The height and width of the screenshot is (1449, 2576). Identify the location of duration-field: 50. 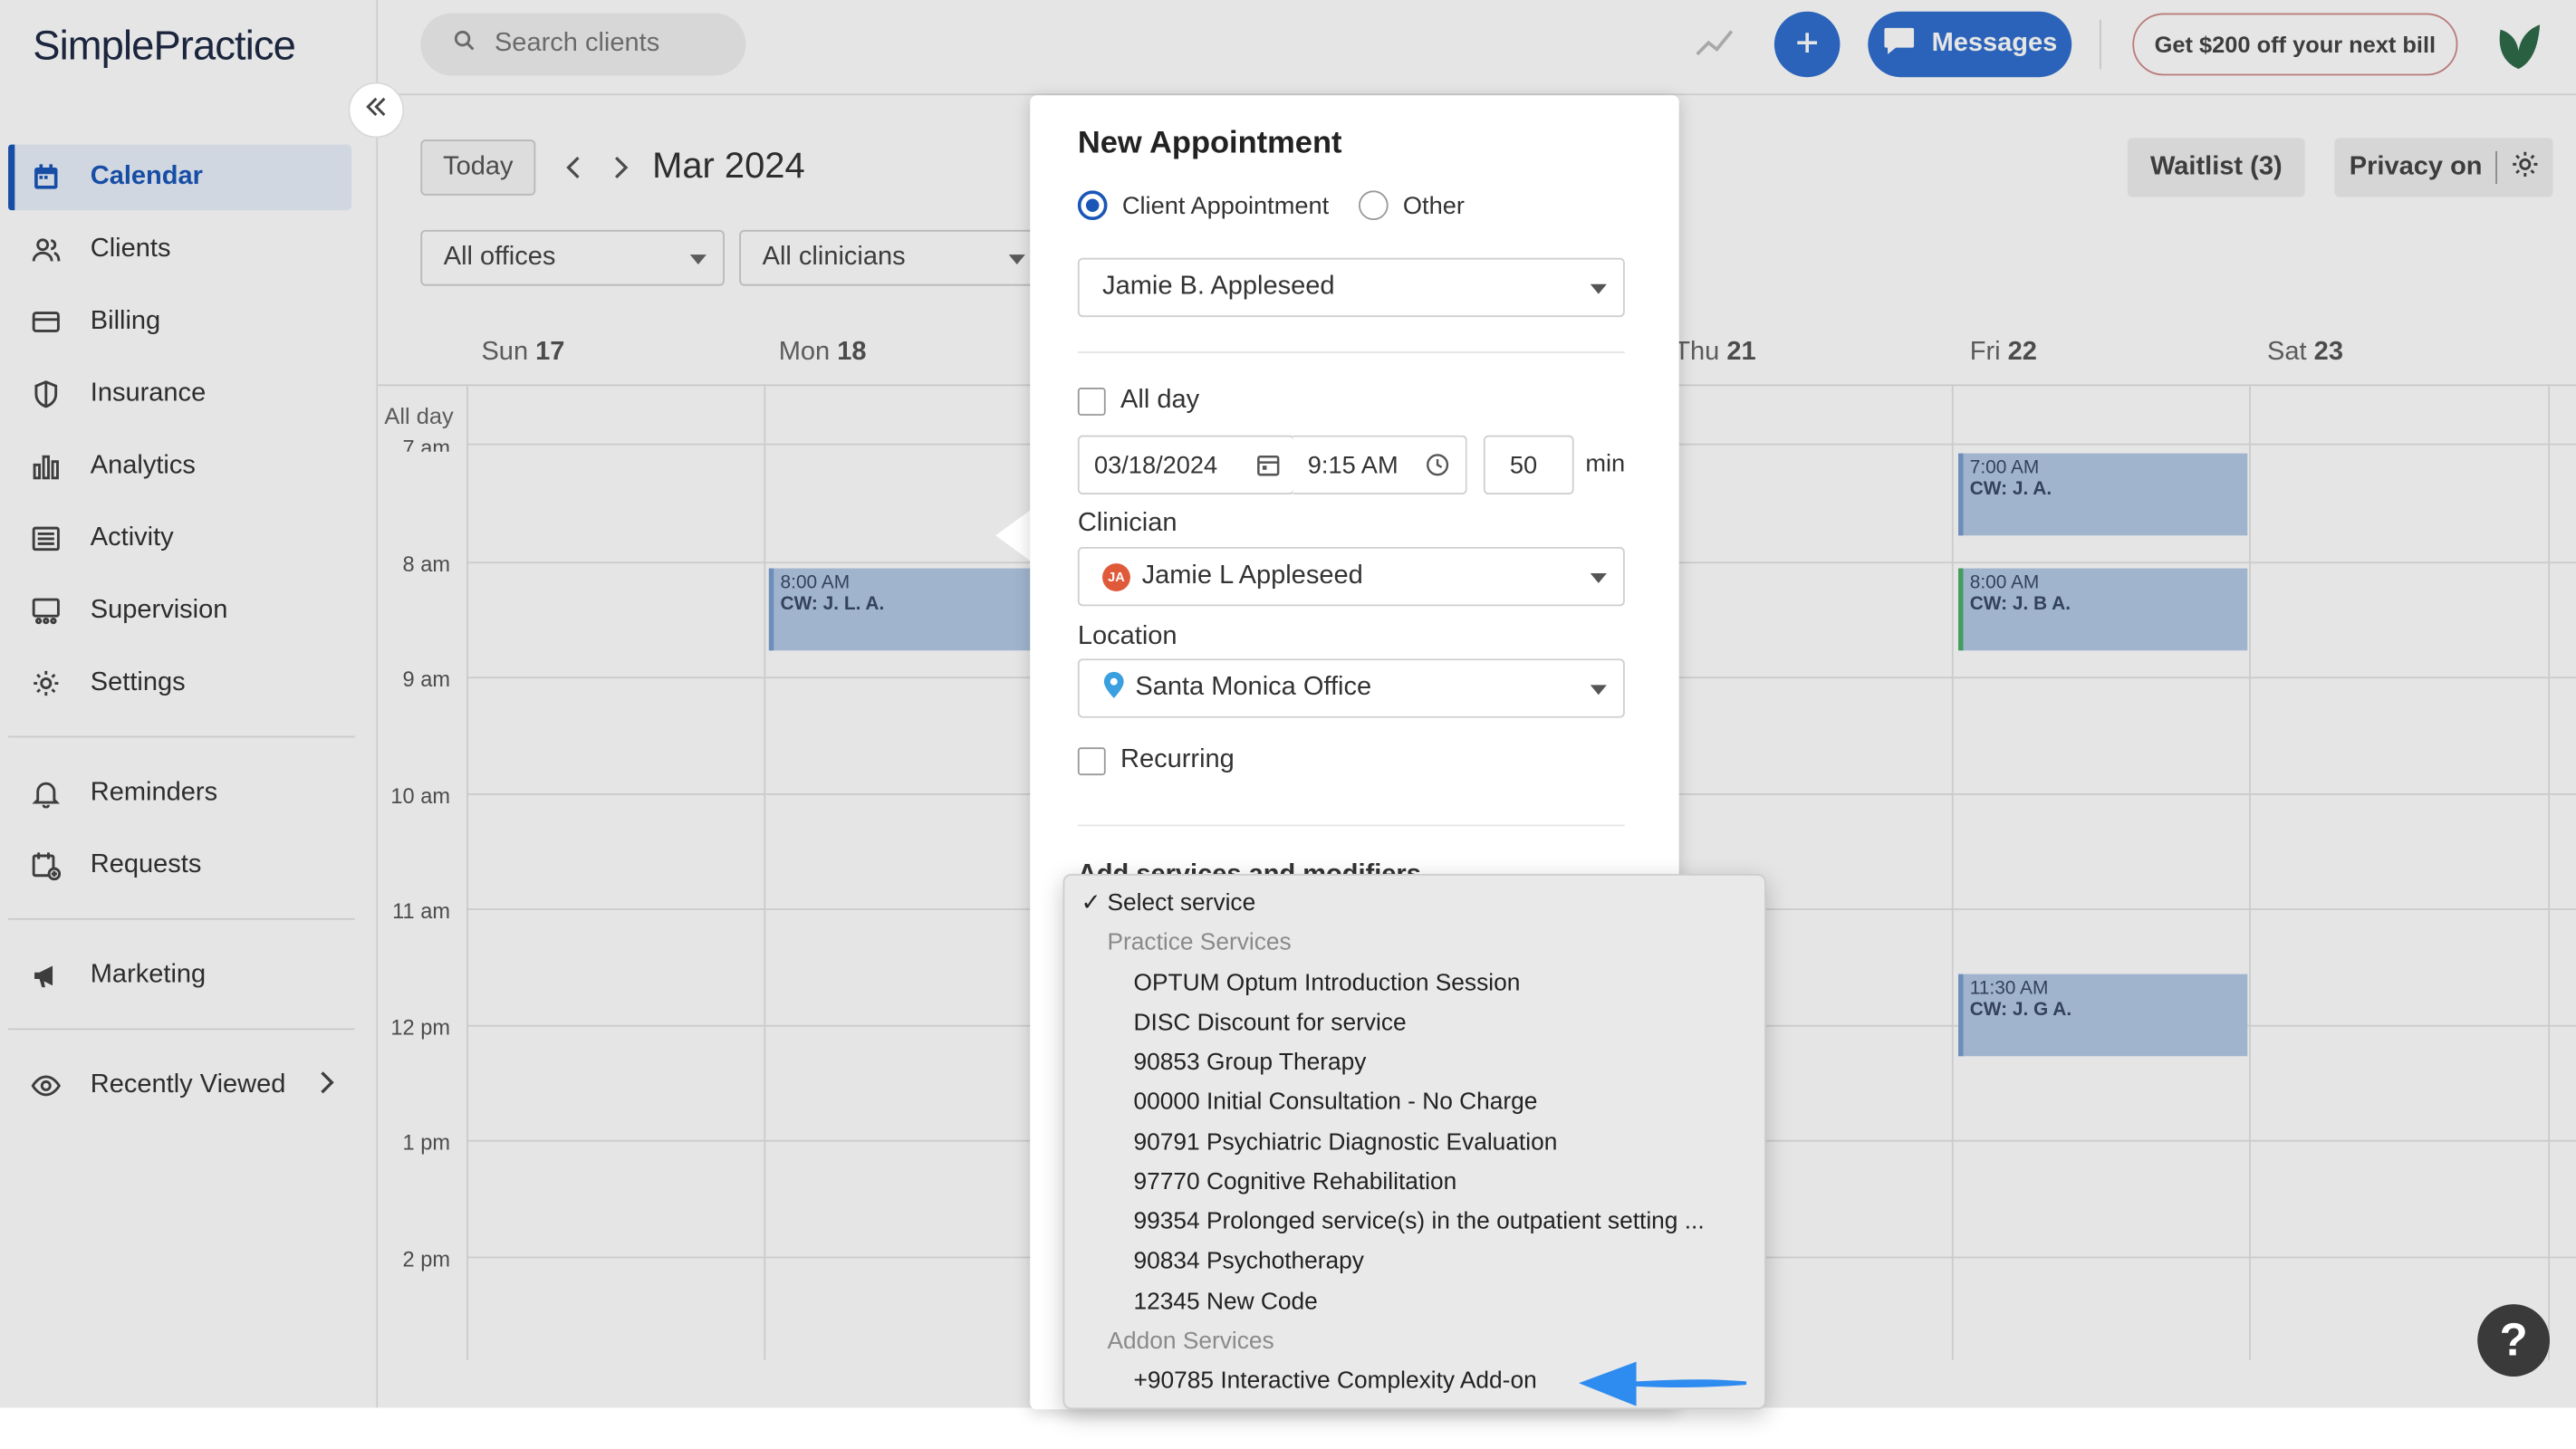
(1528, 464).